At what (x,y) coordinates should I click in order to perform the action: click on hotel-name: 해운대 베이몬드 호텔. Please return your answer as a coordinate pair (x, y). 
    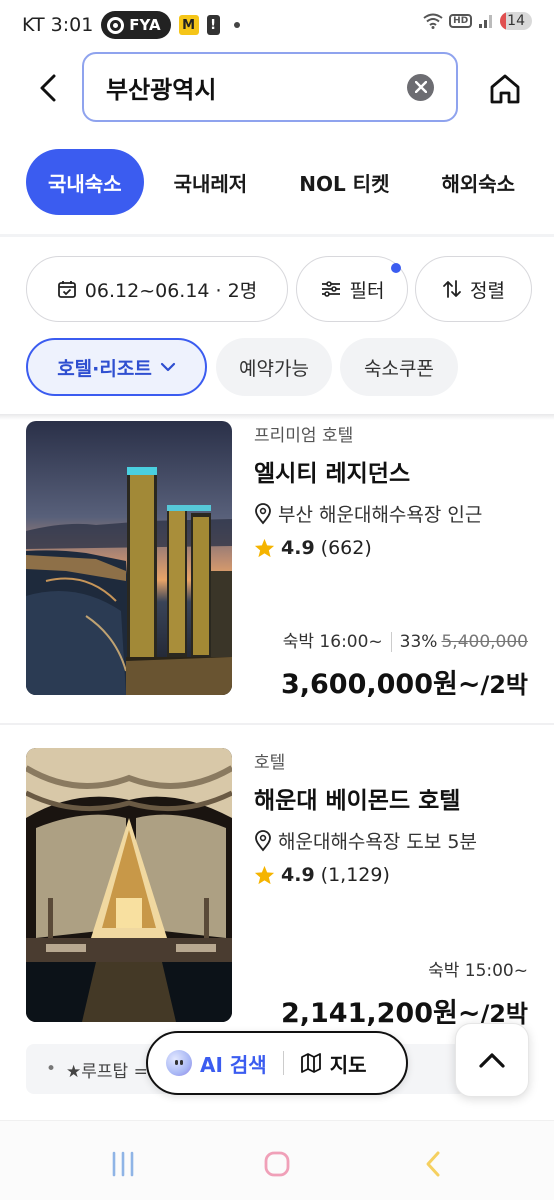
    Looking at the image, I should click on (357, 801).